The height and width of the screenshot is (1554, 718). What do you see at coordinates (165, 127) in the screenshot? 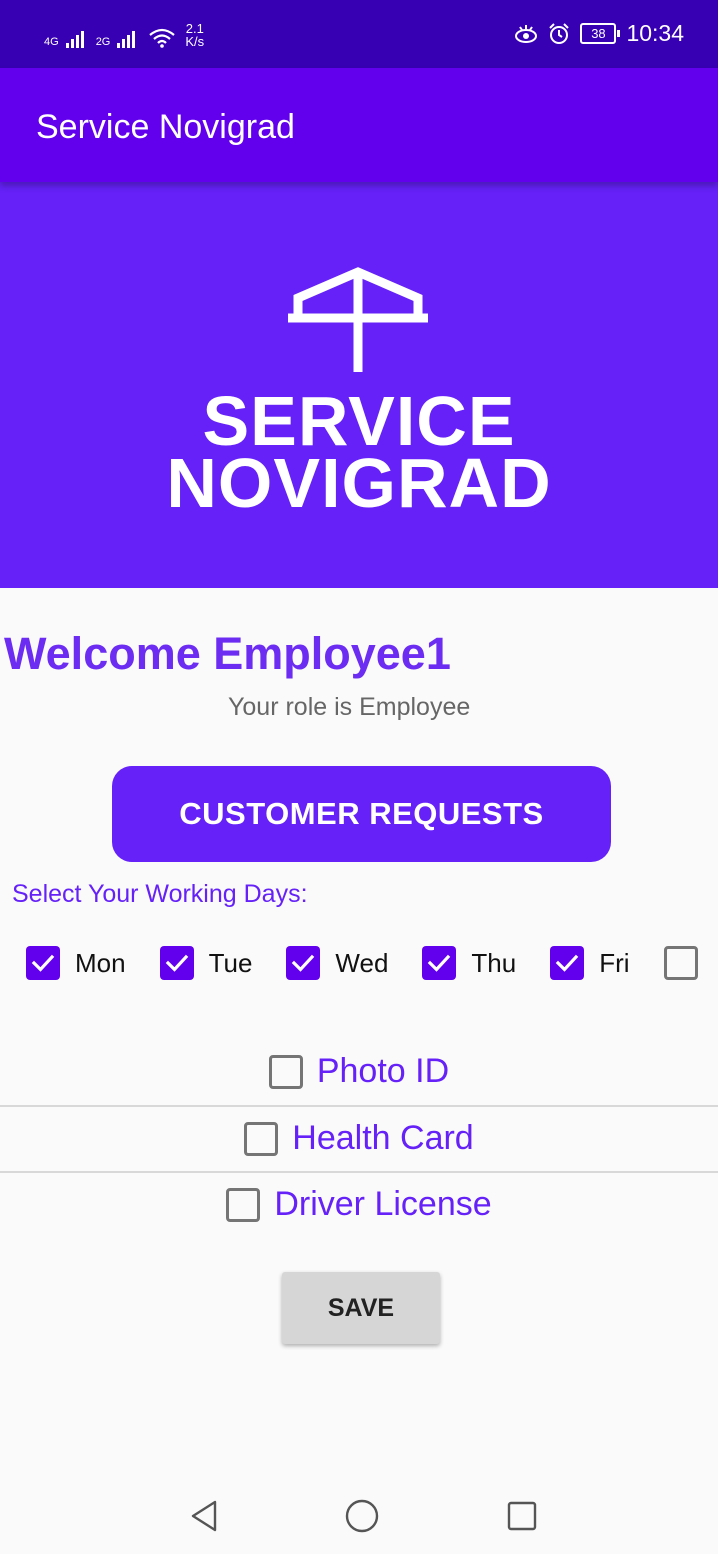
I see `app-title: Service Novigrad` at bounding box center [165, 127].